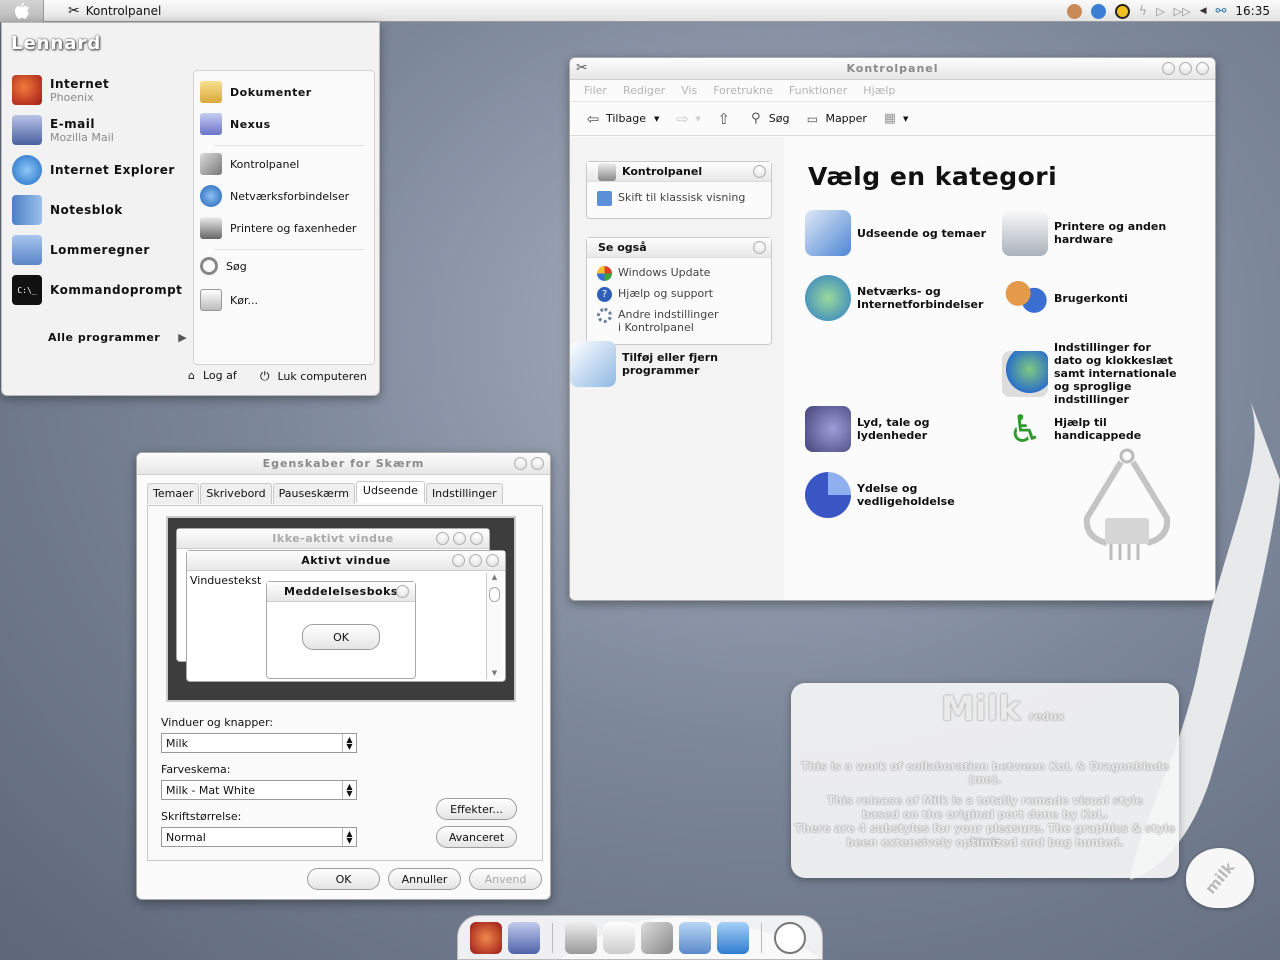 Image resolution: width=1280 pixels, height=960 pixels. I want to click on network-icon: ⚯, so click(1221, 11).